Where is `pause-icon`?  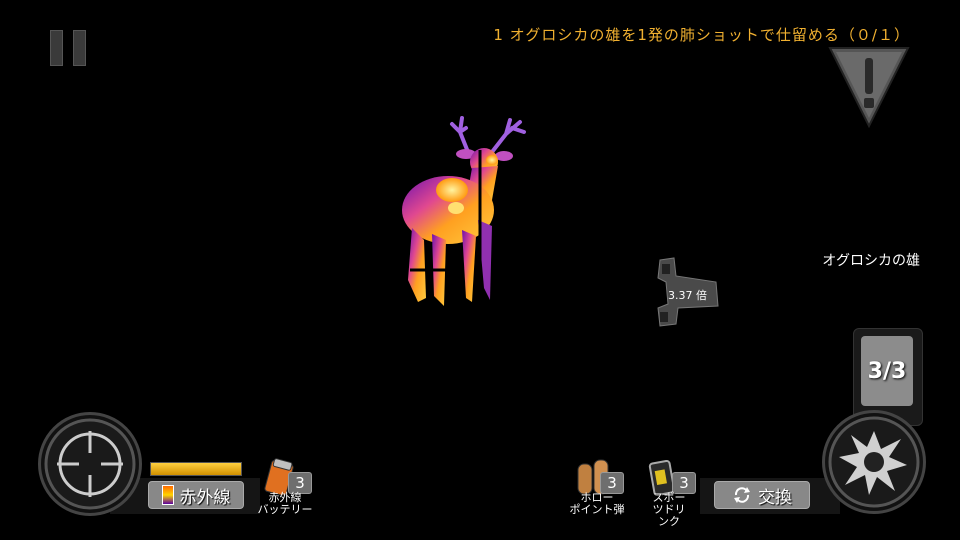 pause-icon is located at coordinates (56, 48).